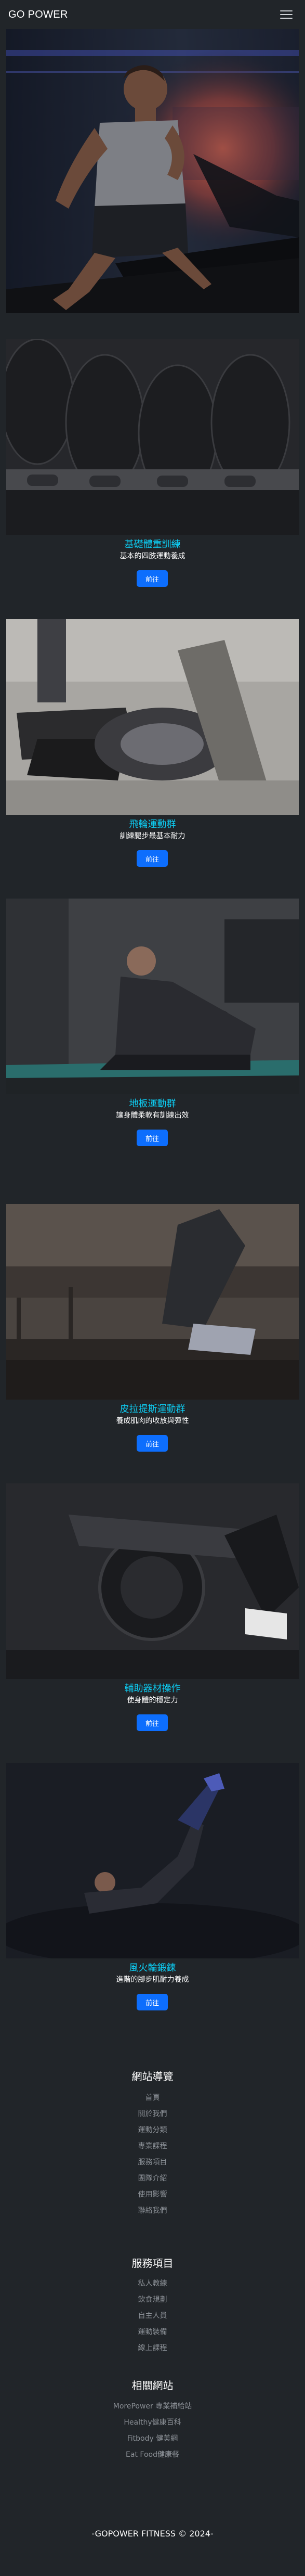 This screenshot has width=305, height=2576. Describe the element at coordinates (152, 2210) in the screenshot. I see `footer-link: 聯絡我們` at that location.